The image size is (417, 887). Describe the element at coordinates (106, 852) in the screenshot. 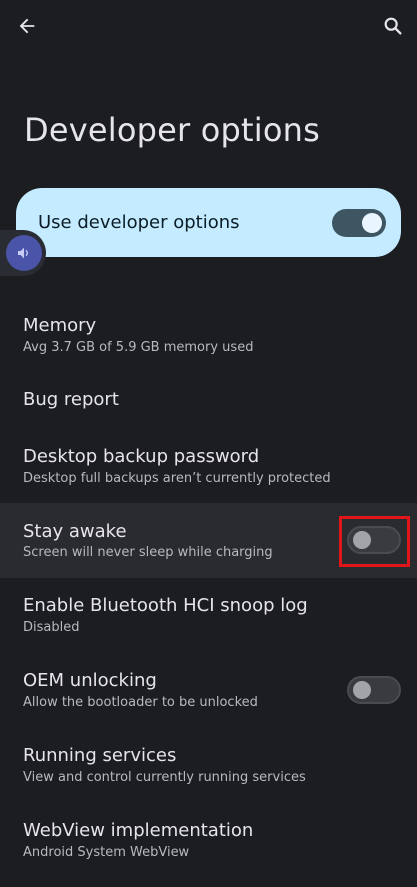

I see `webview-implementation-subtitle: Android System WebView` at that location.